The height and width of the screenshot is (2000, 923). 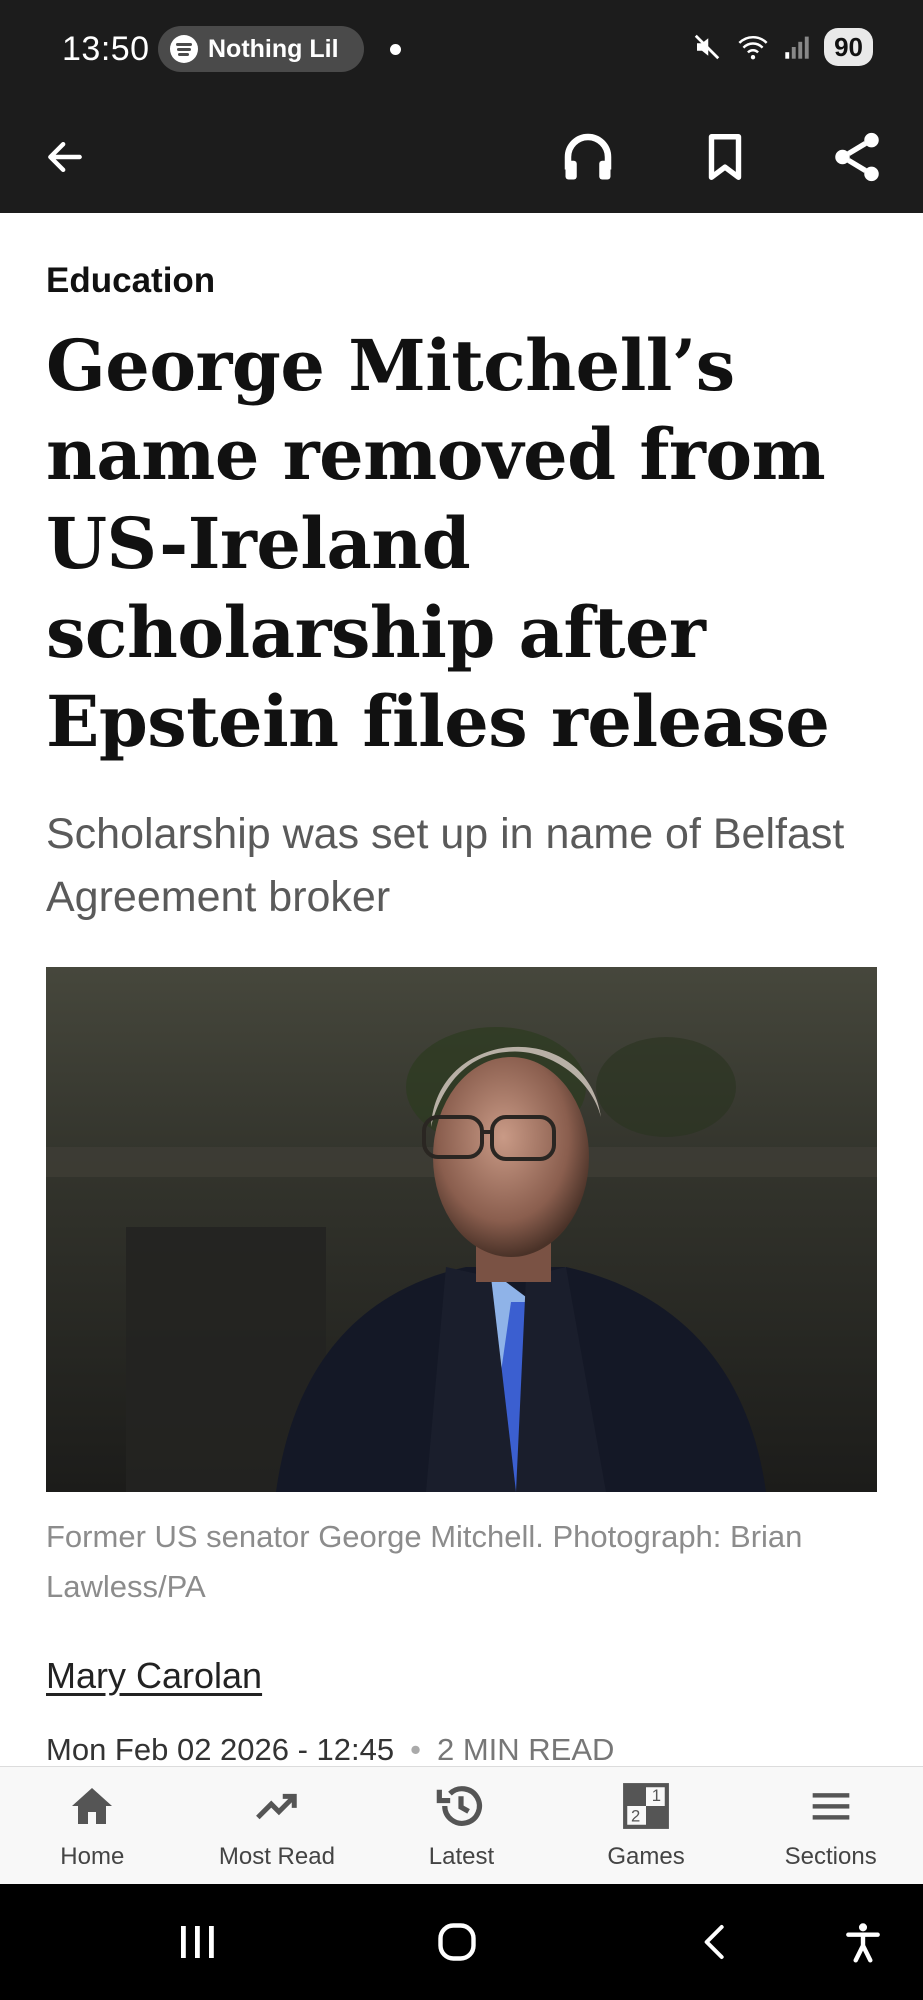 I want to click on status-icons: 90, so click(x=782, y=47).